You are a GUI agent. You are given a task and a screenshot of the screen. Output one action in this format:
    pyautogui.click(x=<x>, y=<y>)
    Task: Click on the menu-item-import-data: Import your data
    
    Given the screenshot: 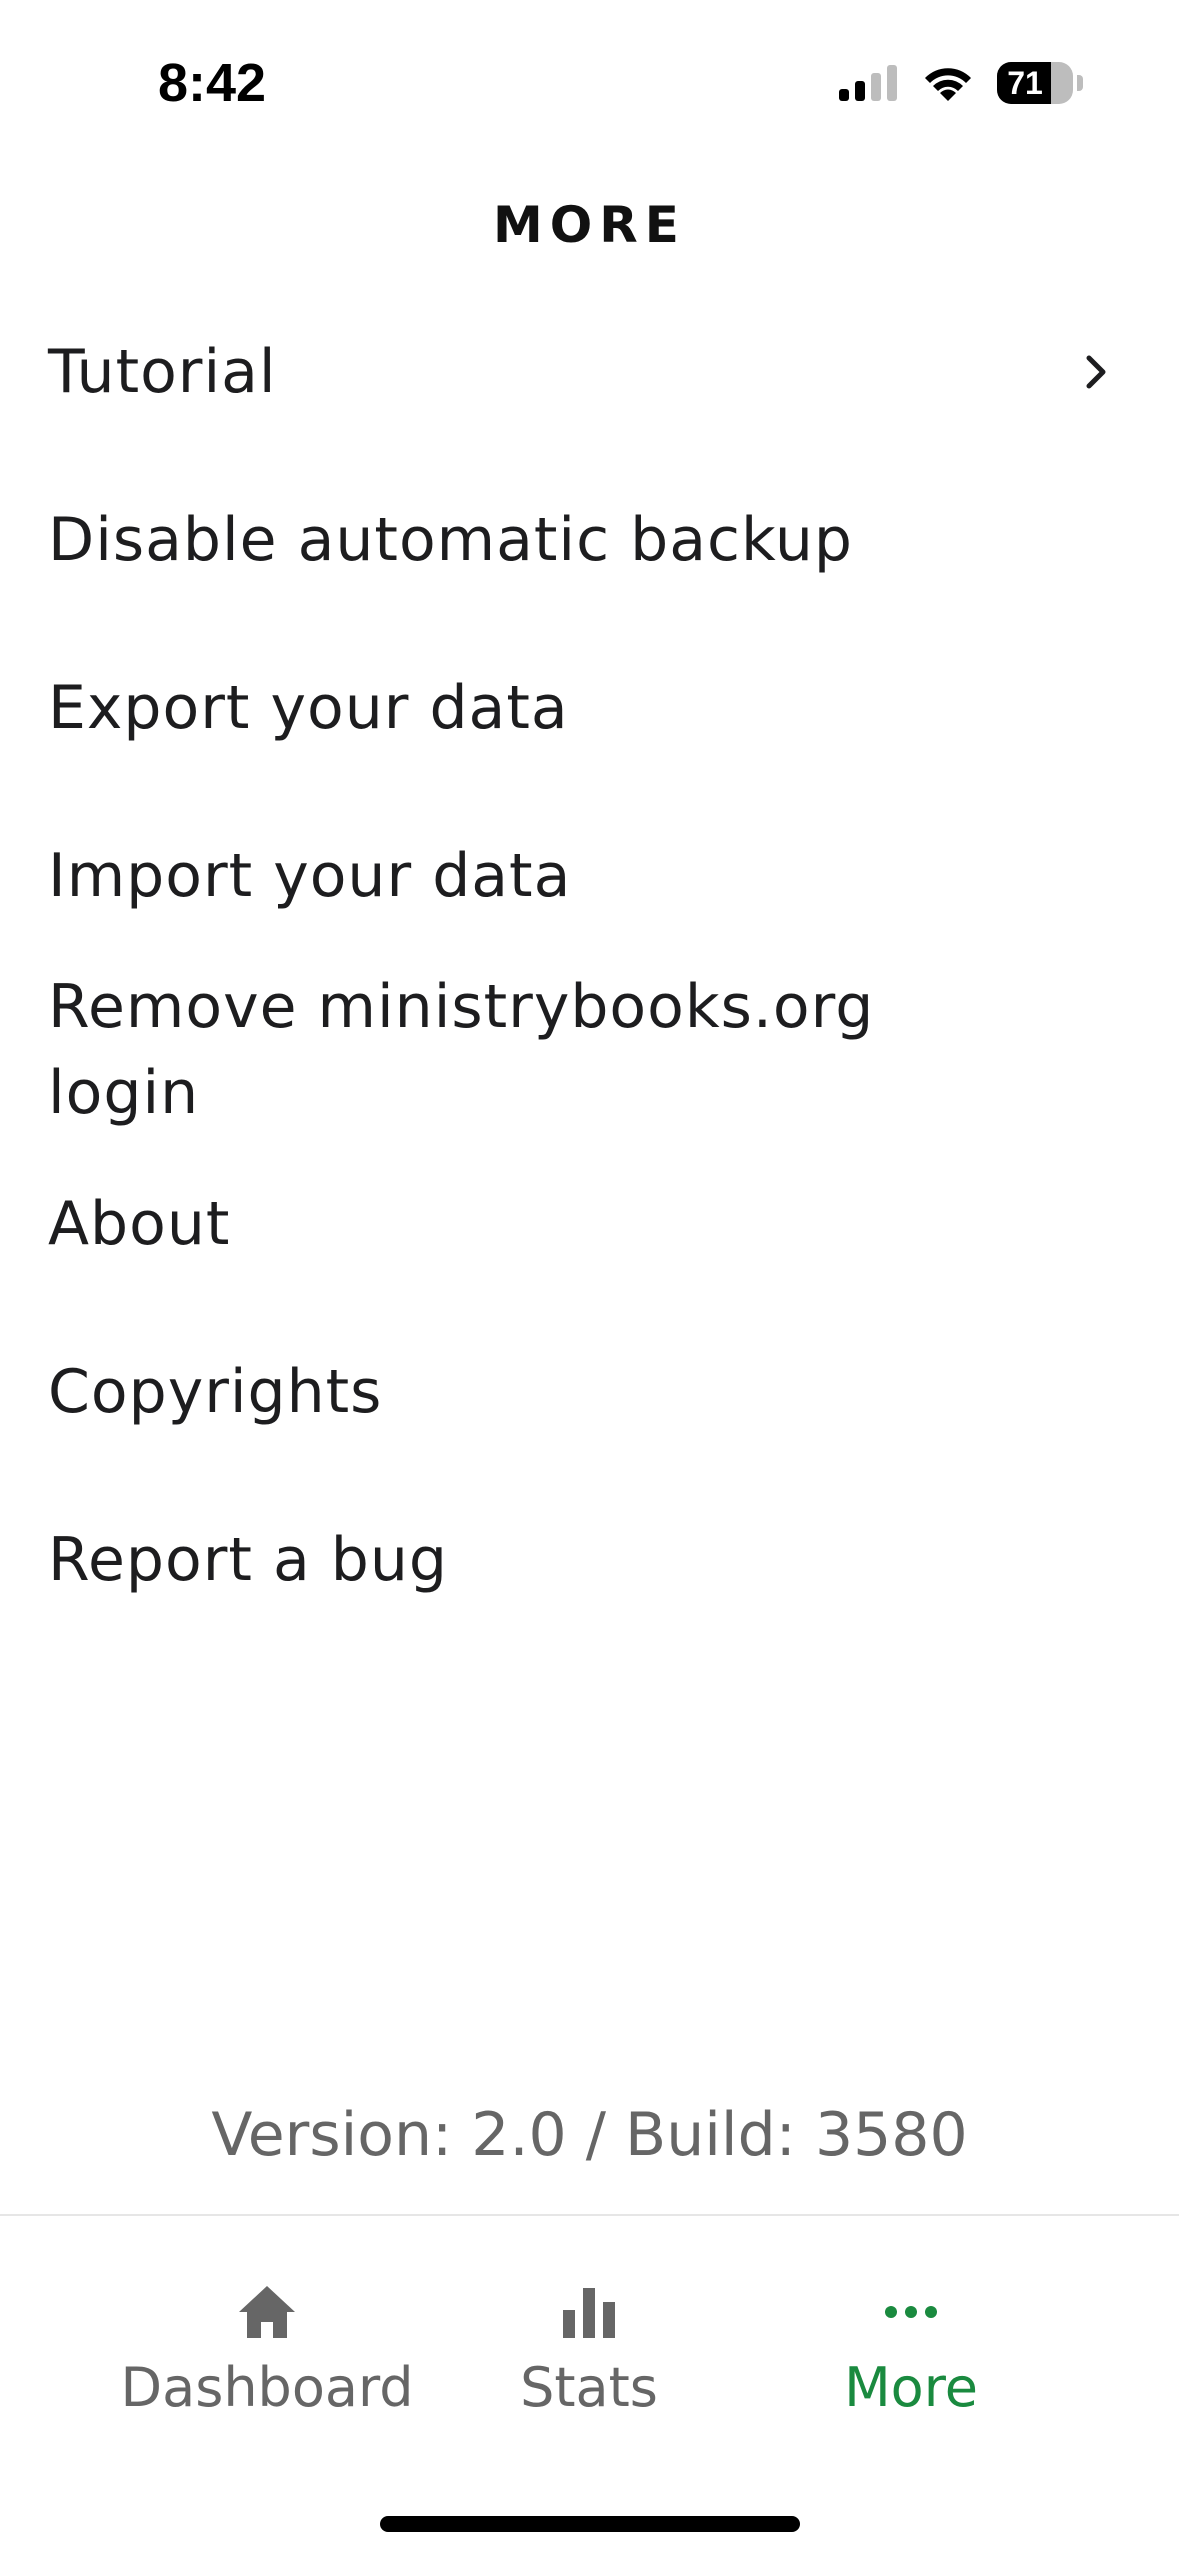 What is the action you would take?
    pyautogui.click(x=589, y=876)
    